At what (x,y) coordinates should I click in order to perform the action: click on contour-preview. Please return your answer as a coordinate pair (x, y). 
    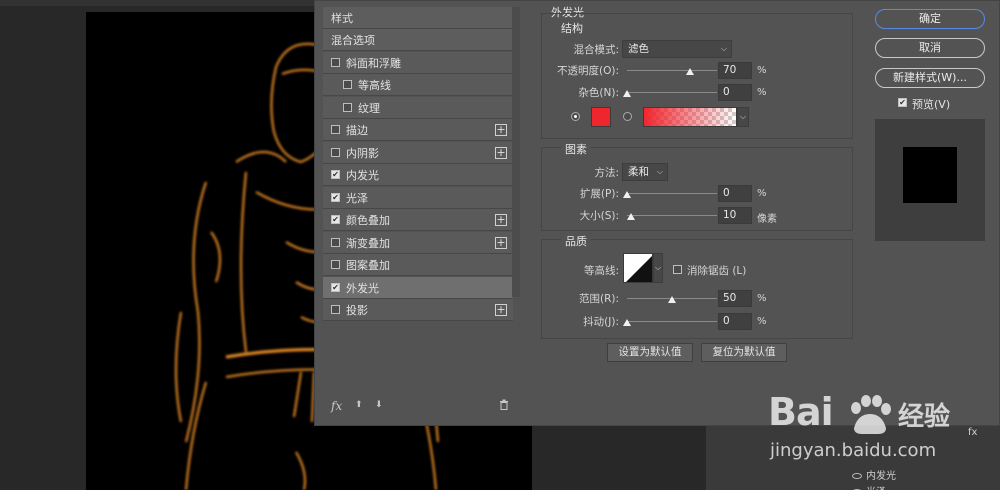
    Looking at the image, I should click on (638, 268).